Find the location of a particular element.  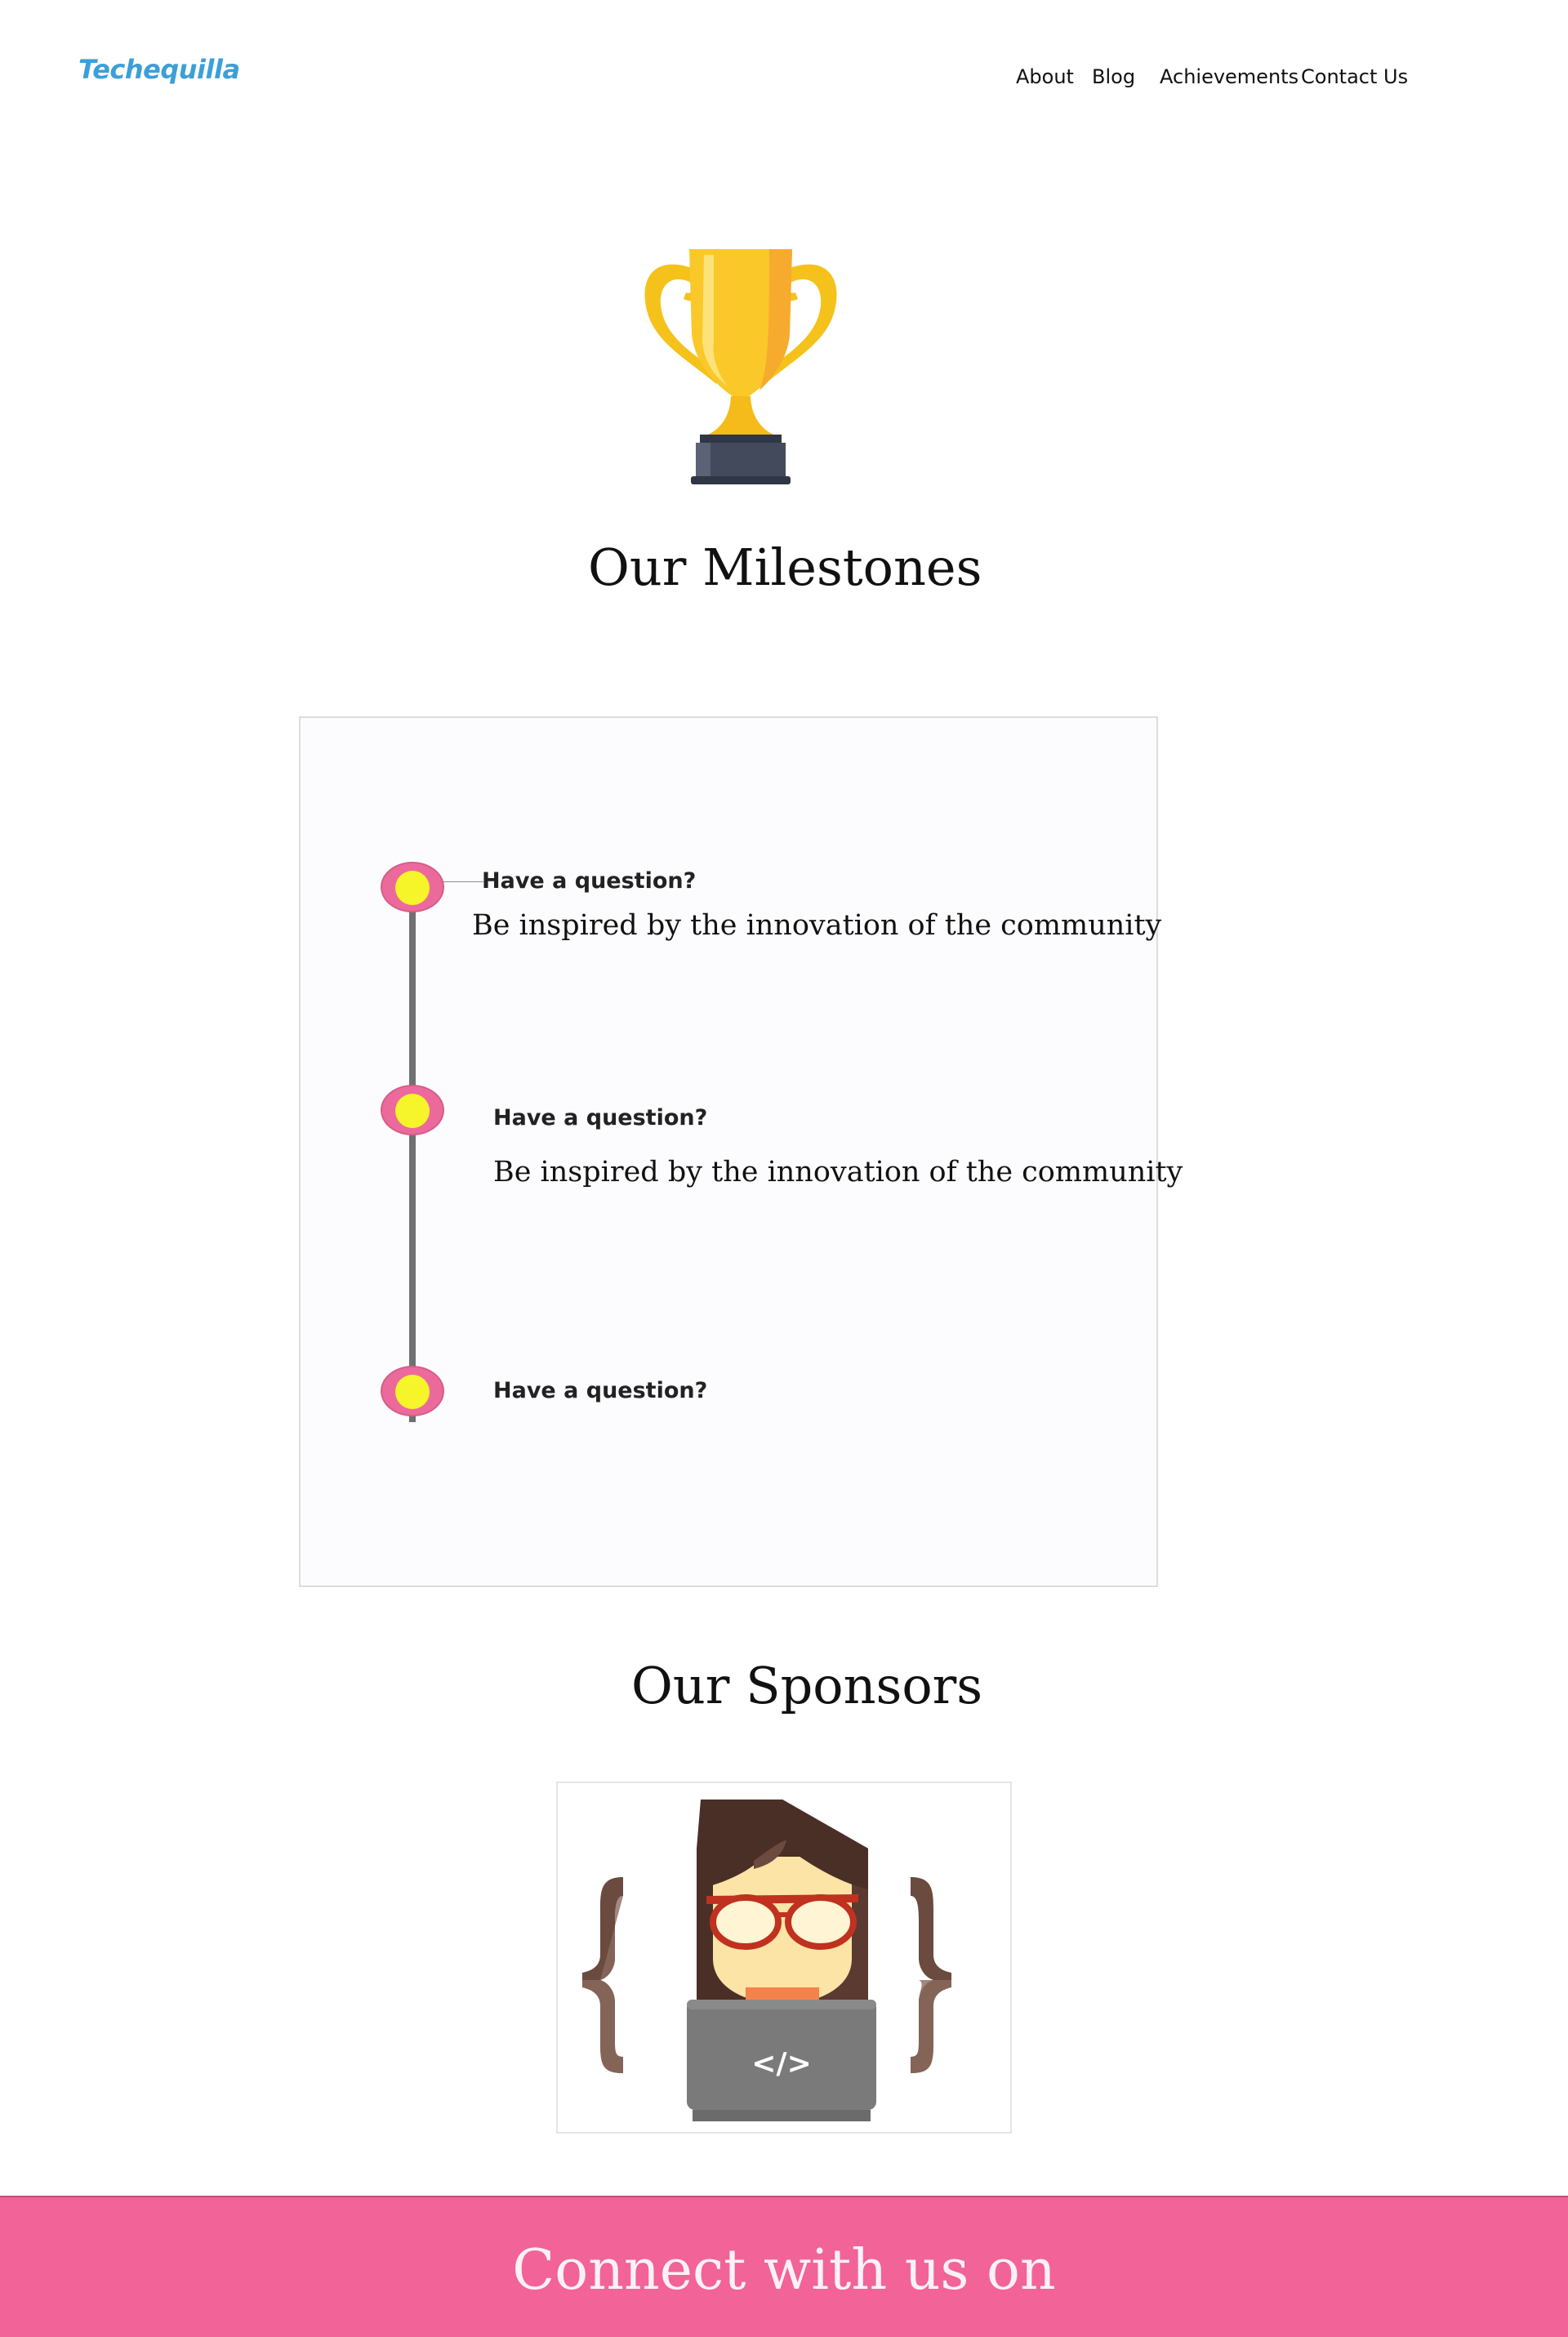

footer-title: Connect with us on is located at coordinates (784, 2270).